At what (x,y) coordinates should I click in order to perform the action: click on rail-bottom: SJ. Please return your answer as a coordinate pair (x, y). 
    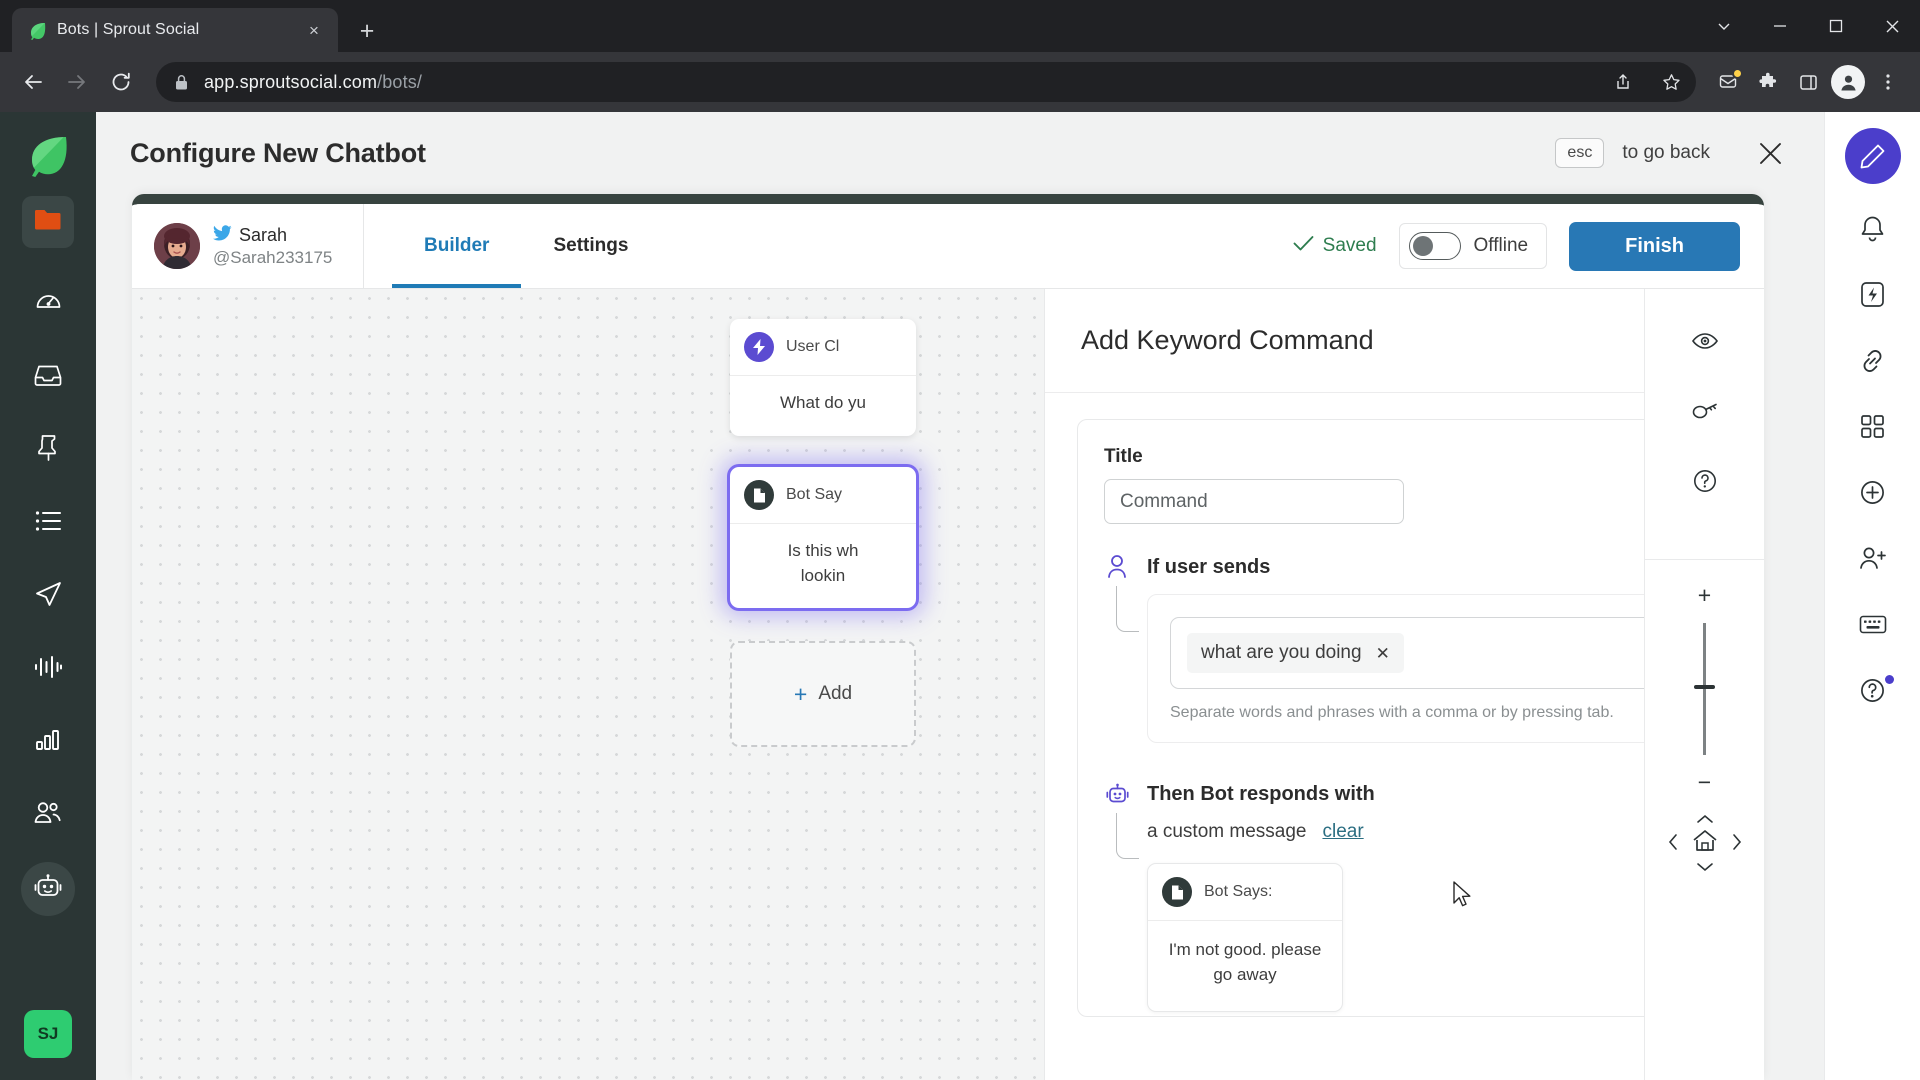
    Looking at the image, I should click on (48, 1035).